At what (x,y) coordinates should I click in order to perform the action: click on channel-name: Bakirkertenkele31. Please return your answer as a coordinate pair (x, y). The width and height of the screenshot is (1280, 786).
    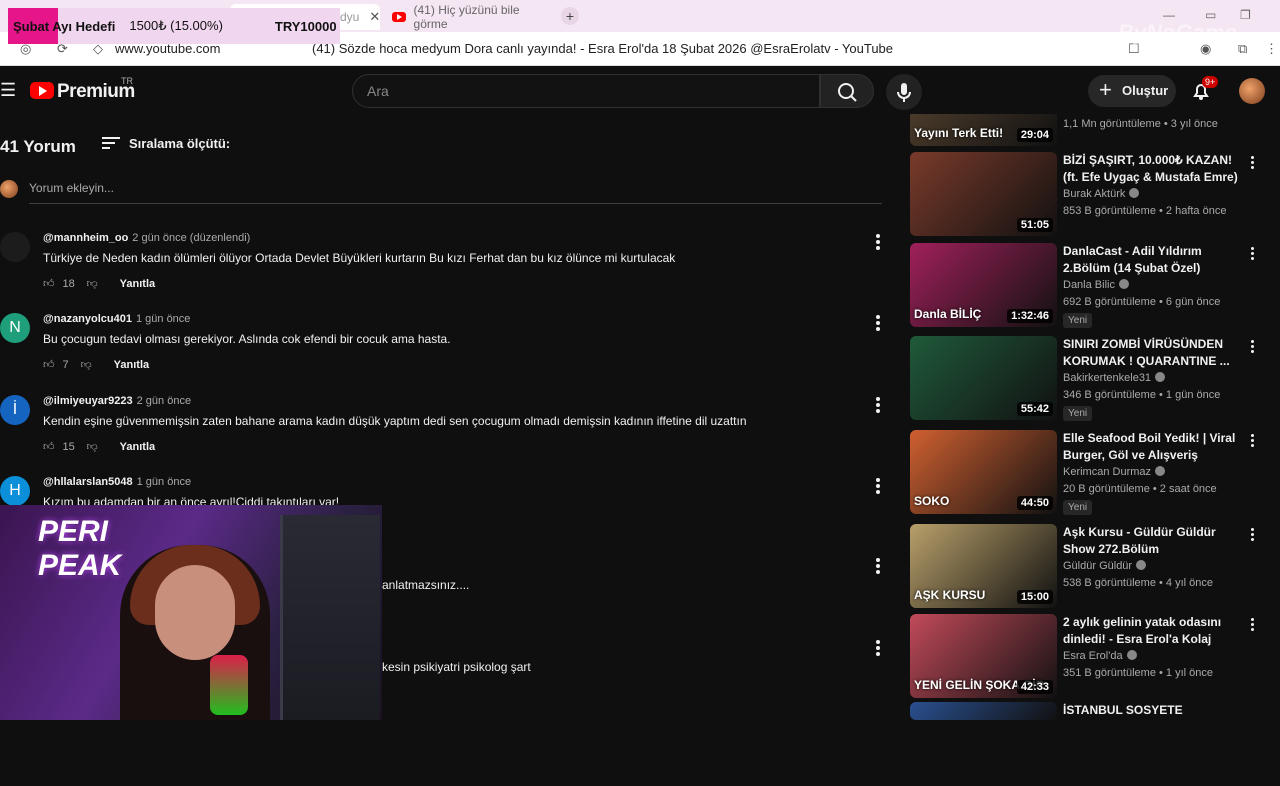
    Looking at the image, I should click on (1114, 378).